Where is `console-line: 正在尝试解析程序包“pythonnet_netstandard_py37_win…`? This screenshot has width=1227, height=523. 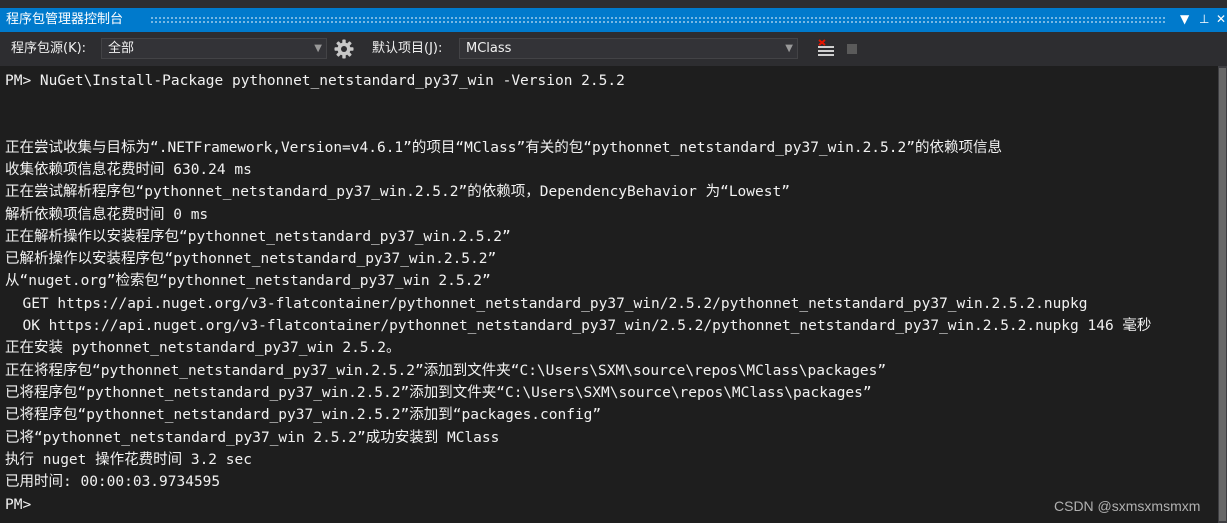 console-line: 正在尝试解析程序包“pythonnet_netstandard_py37_win… is located at coordinates (397, 192).